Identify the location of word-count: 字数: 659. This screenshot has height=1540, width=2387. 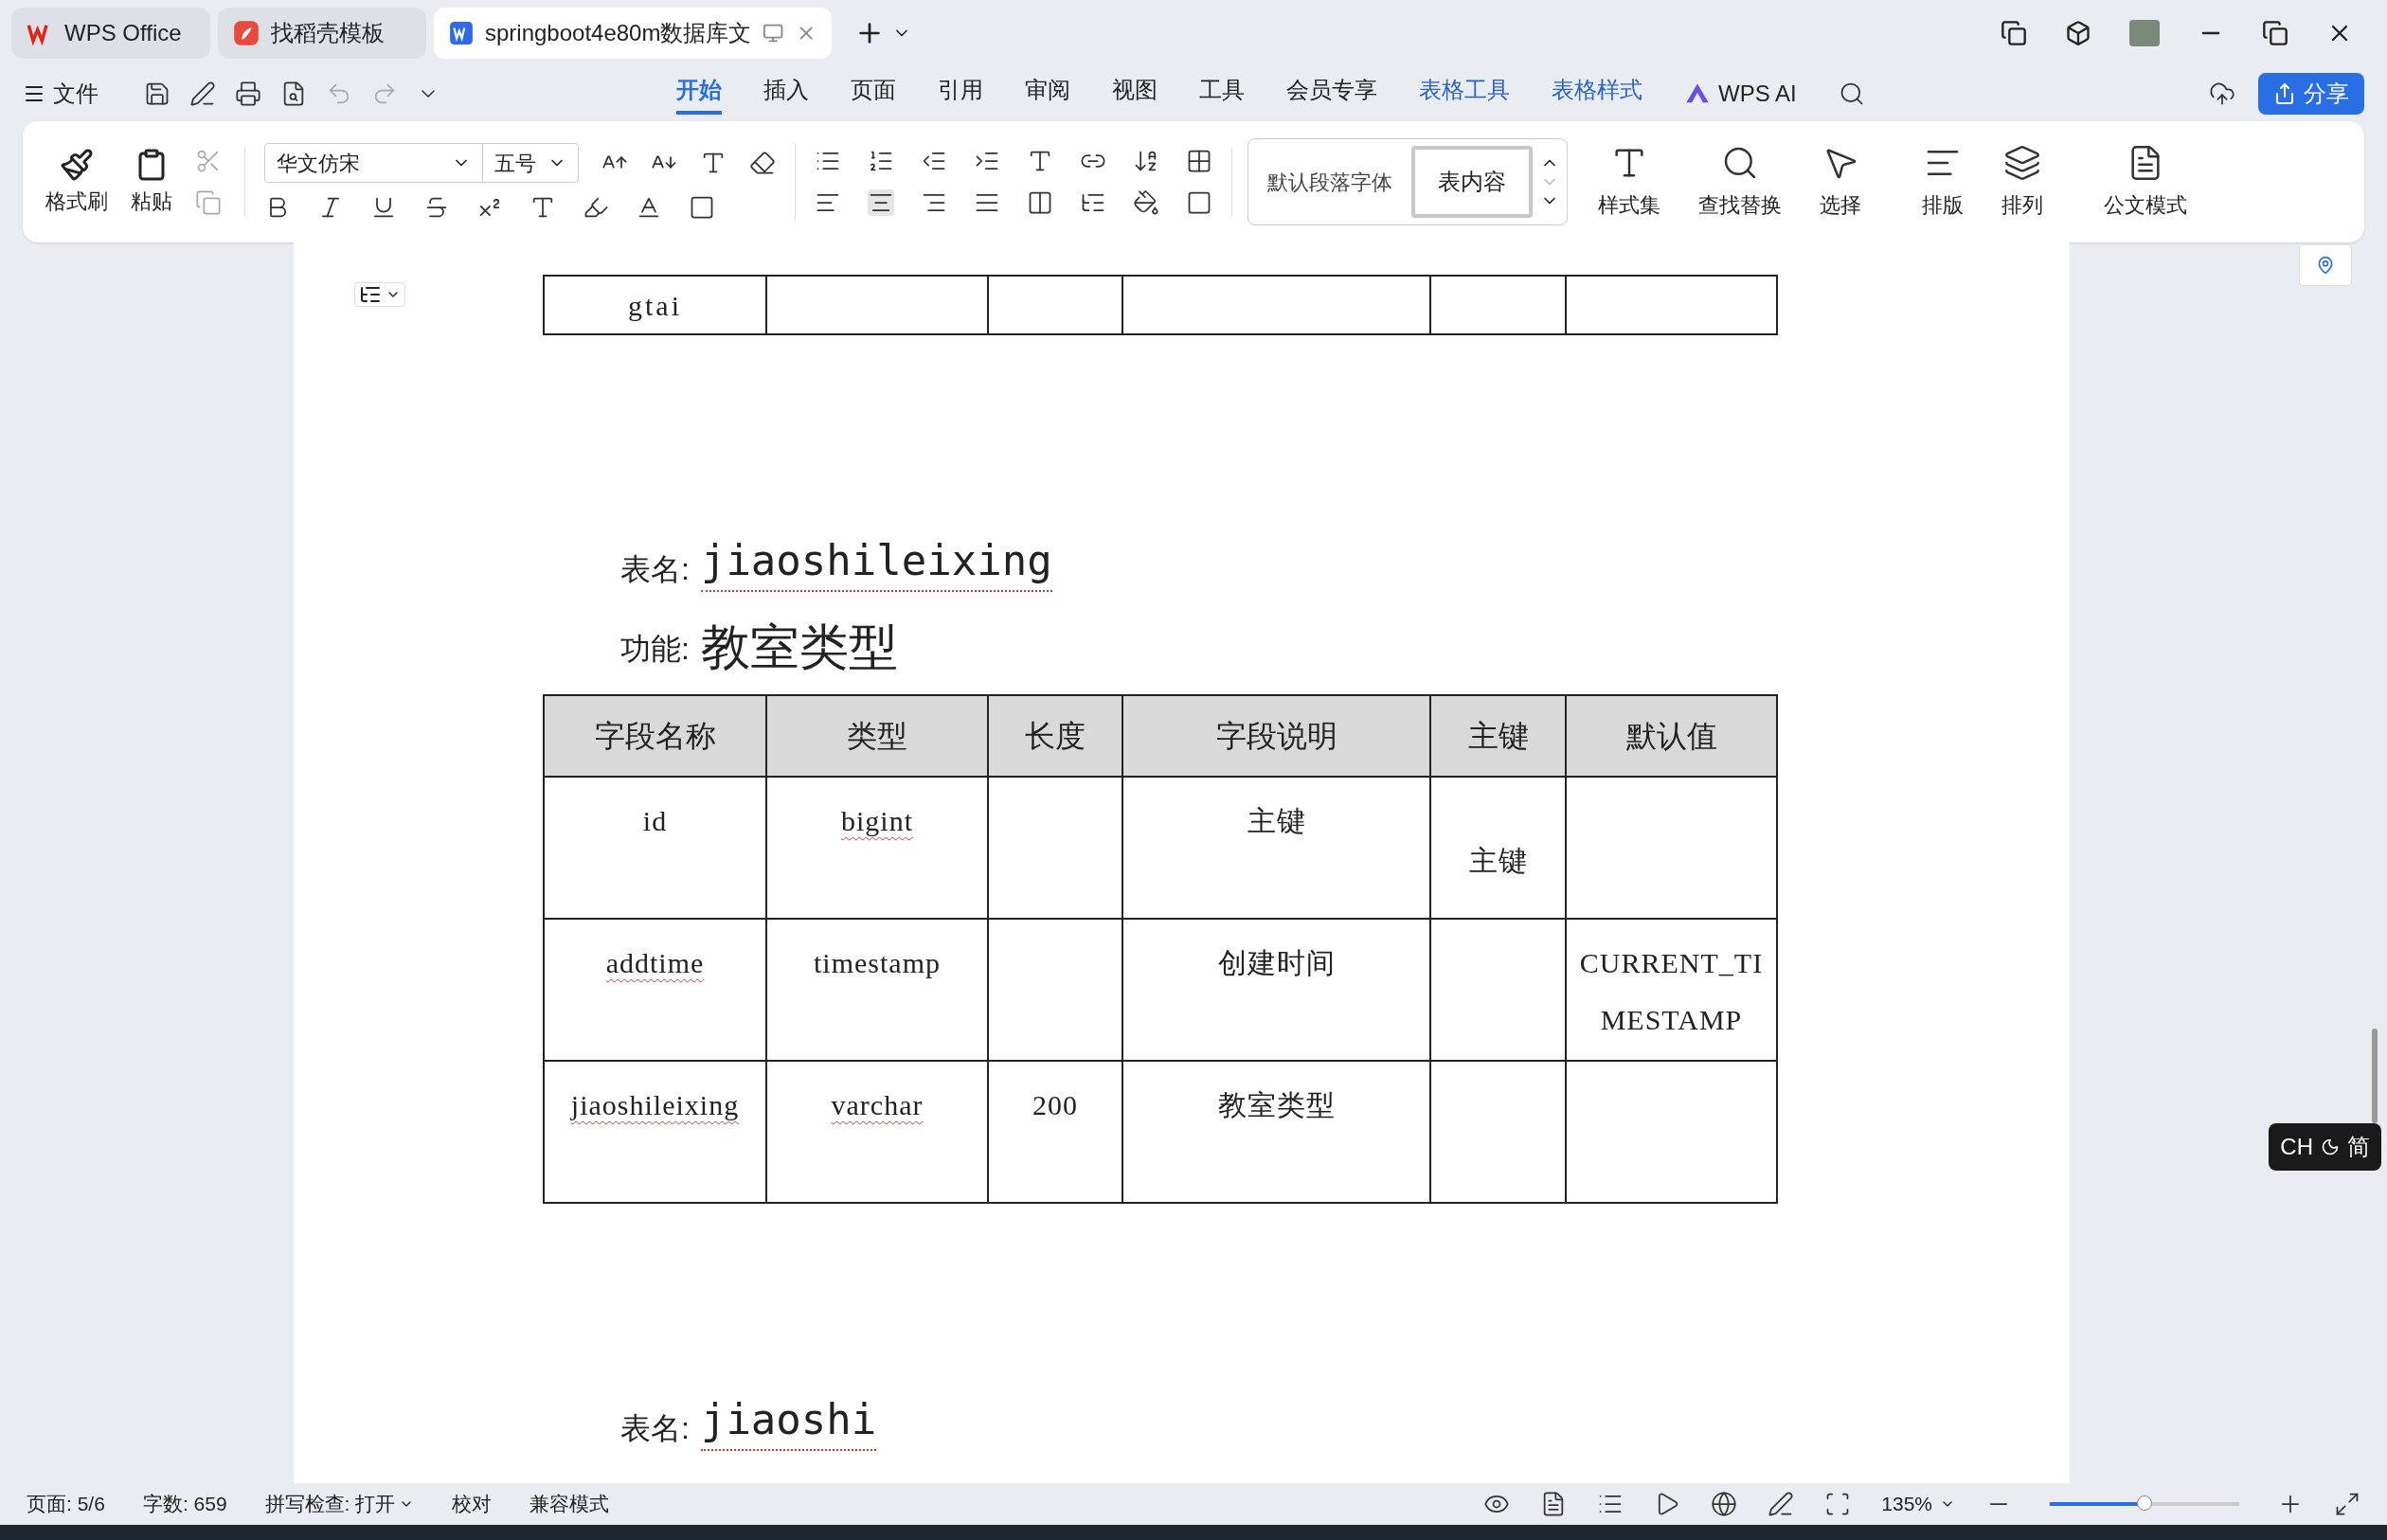
(184, 1504).